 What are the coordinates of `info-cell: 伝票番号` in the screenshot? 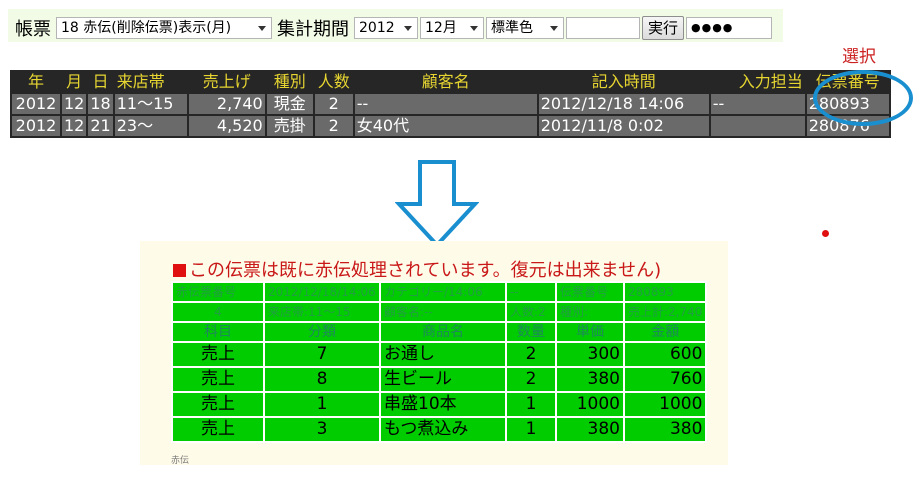 It's located at (590, 292).